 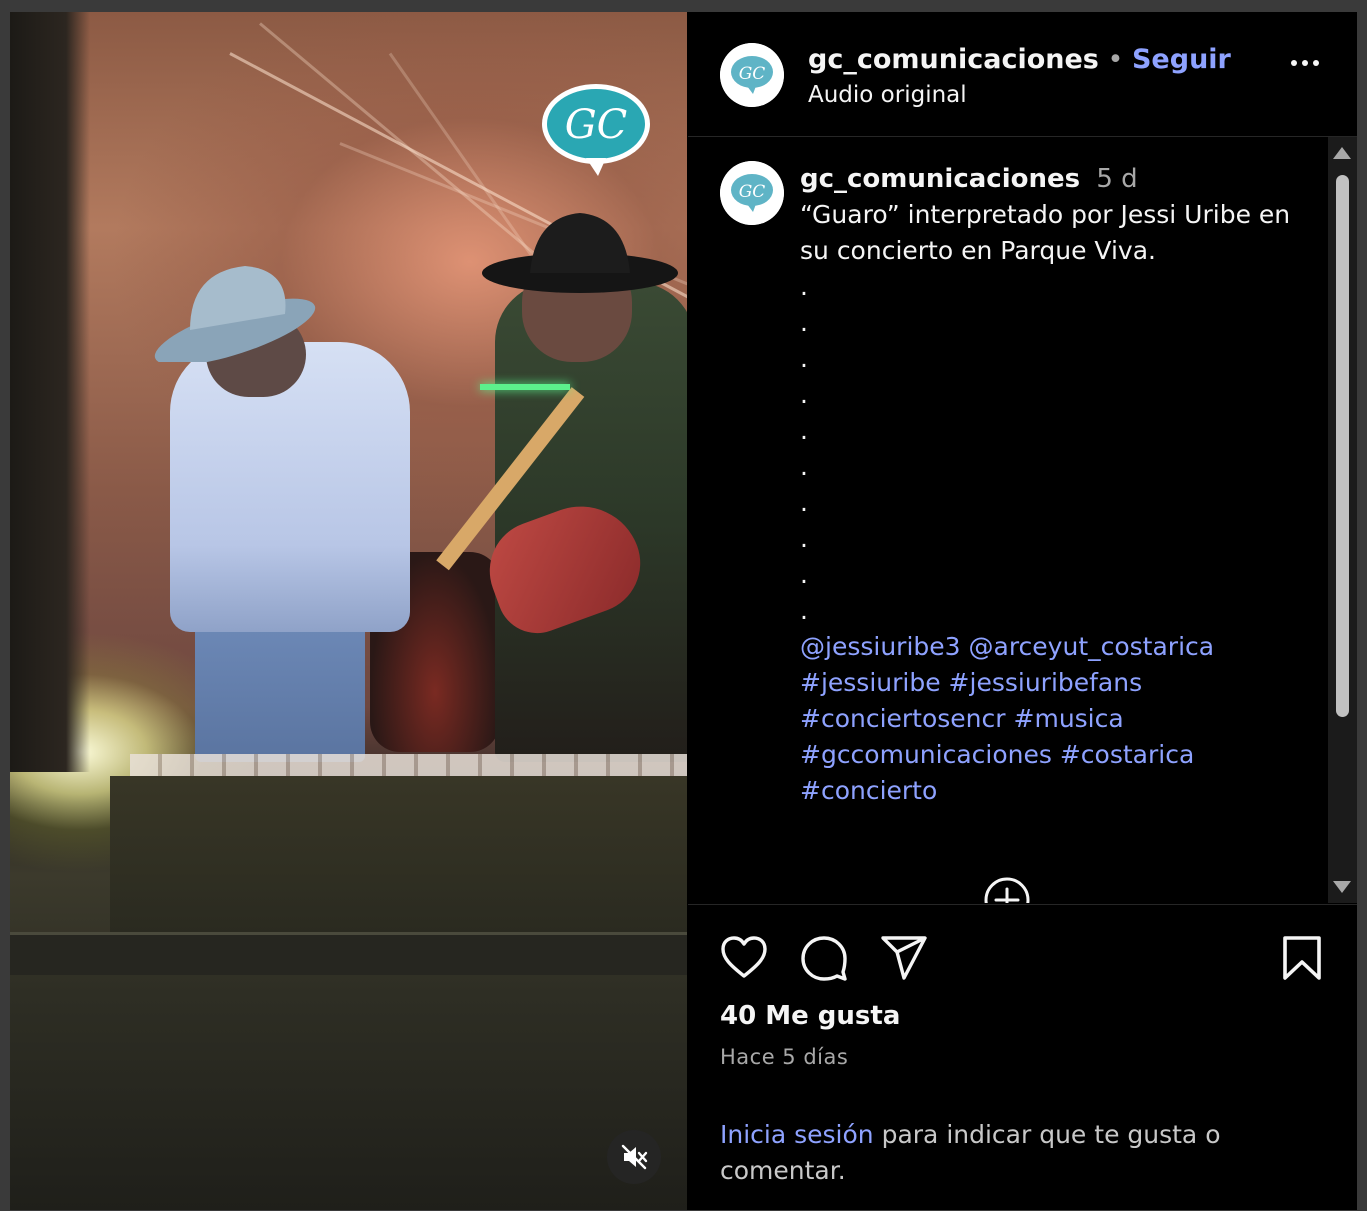 What do you see at coordinates (1181, 59) in the screenshot?
I see `follow-button: Seguir` at bounding box center [1181, 59].